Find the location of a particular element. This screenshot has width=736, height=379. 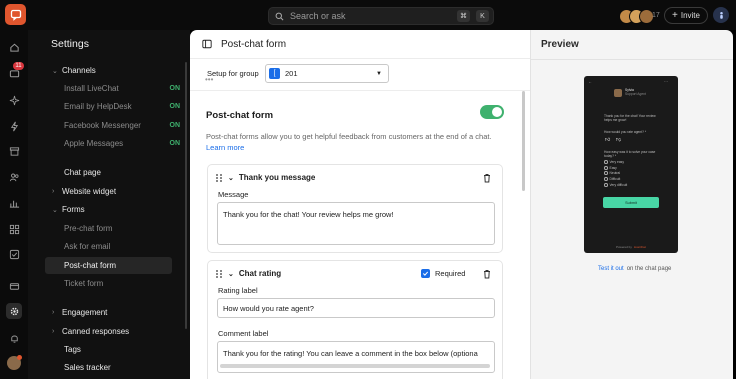

thank-you-header: ⌄ Thank you message is located at coordinates (271, 177).